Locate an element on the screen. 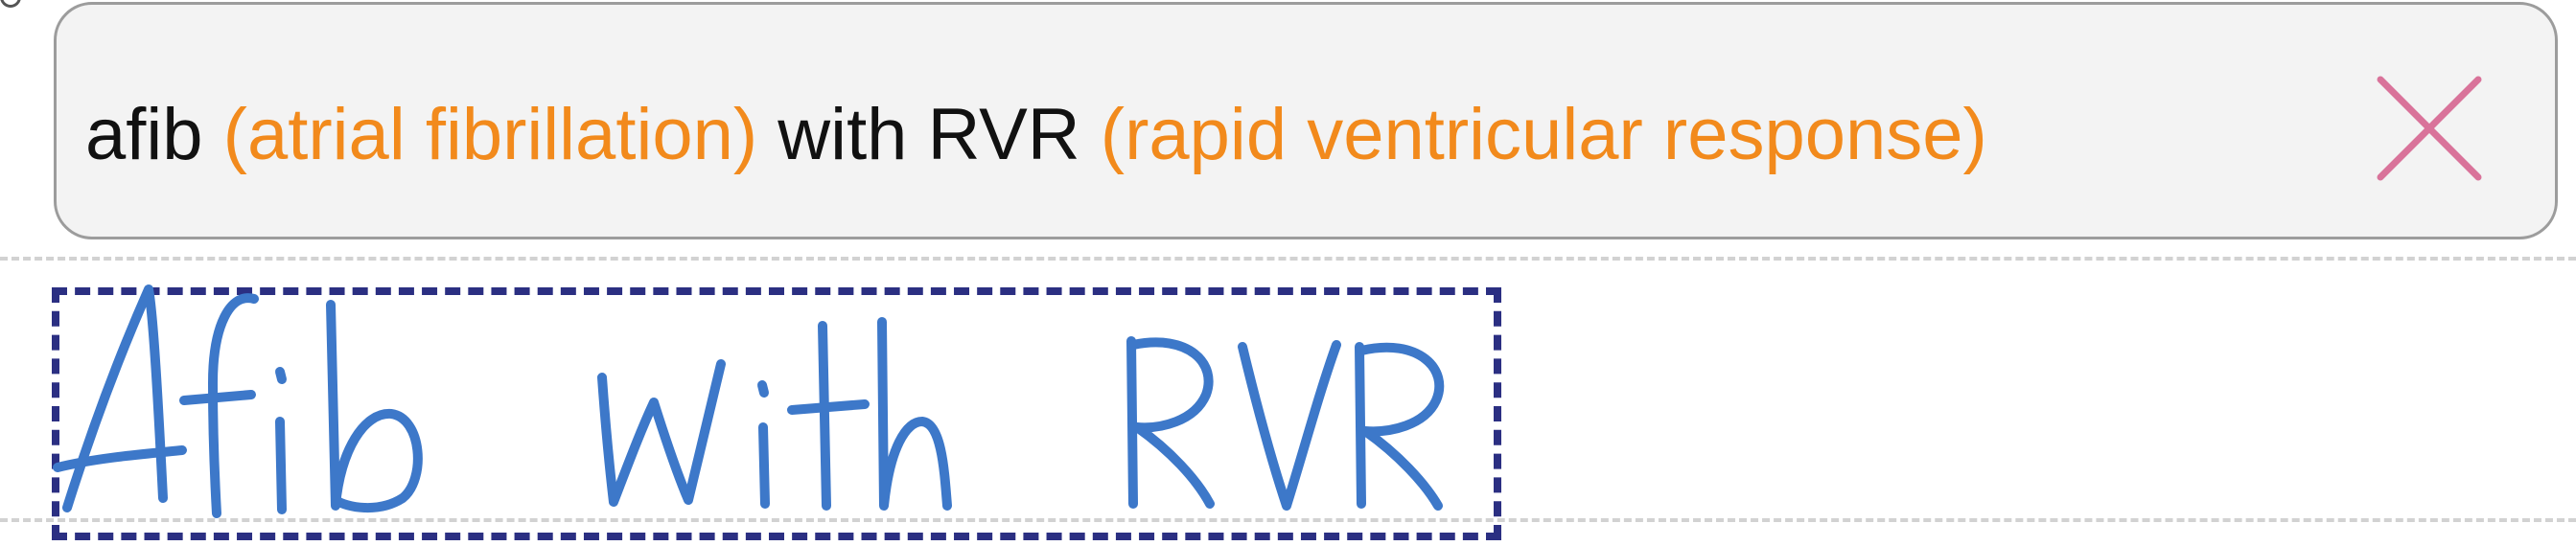  ink-stroke-W is located at coordinates (662, 433).